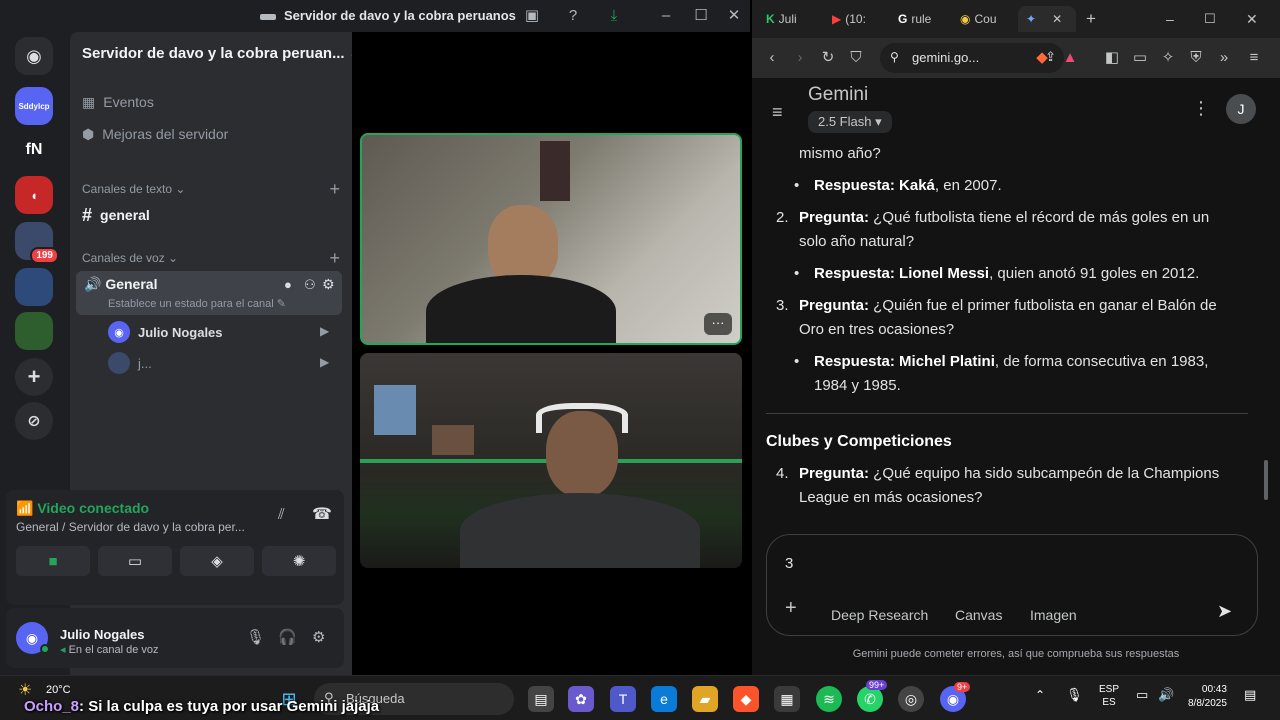  Describe the element at coordinates (281, 514) in the screenshot. I see `noise-suppression-icon: ⫽` at that location.